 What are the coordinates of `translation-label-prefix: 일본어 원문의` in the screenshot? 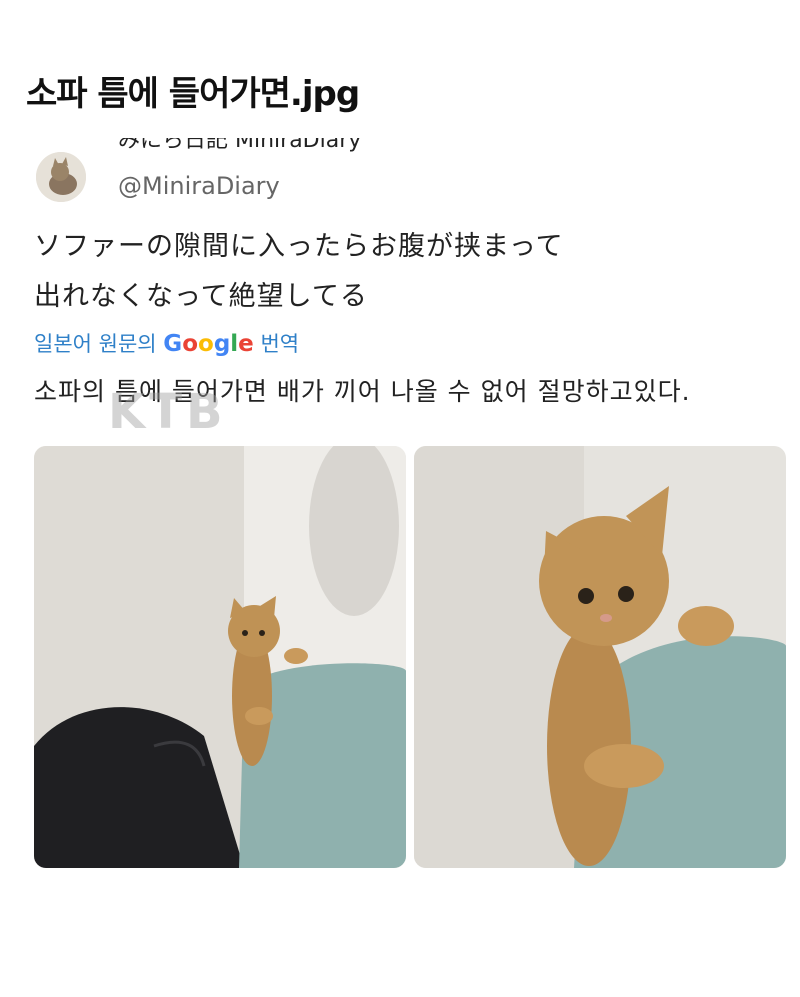 It's located at (95, 344).